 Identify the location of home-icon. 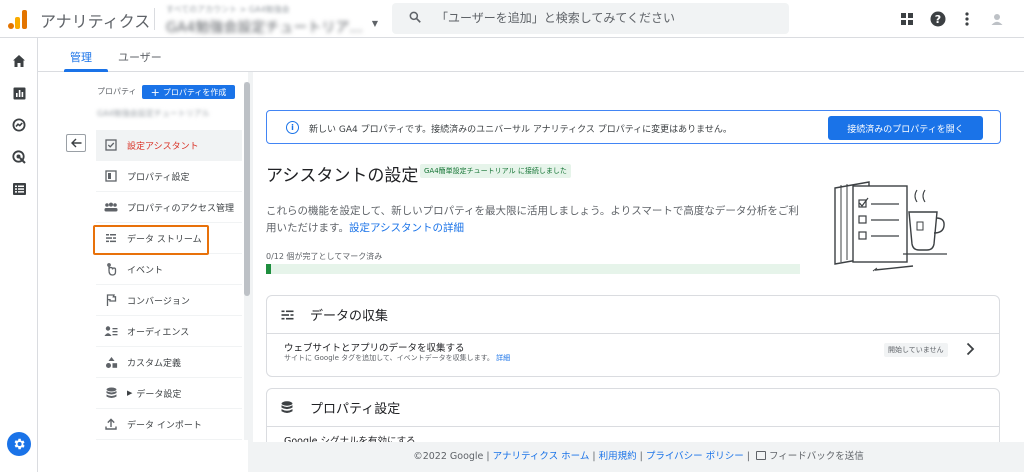
(19, 61).